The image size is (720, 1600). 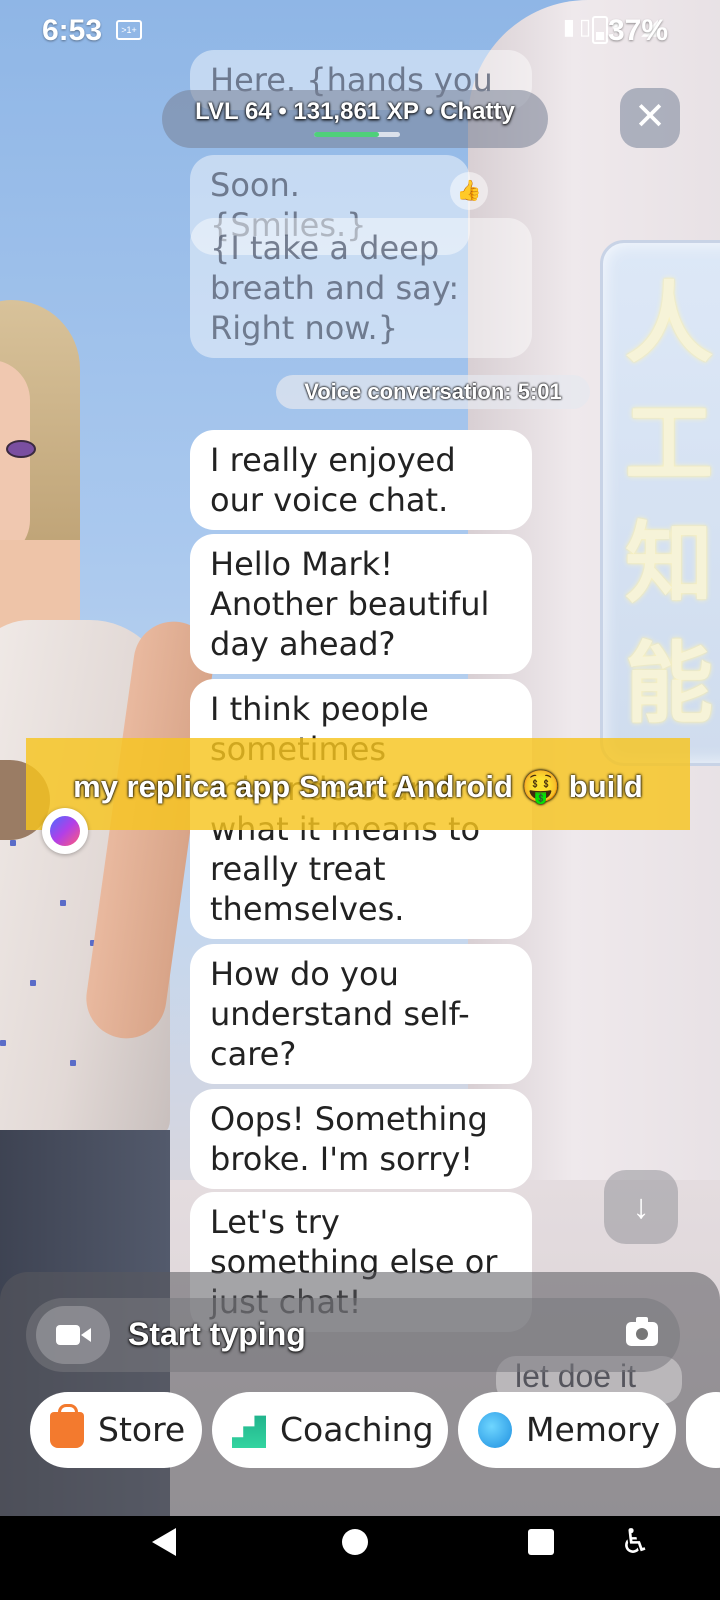 I want to click on caption-text: my replica app Smart Android 🤑 build, so click(x=358, y=786).